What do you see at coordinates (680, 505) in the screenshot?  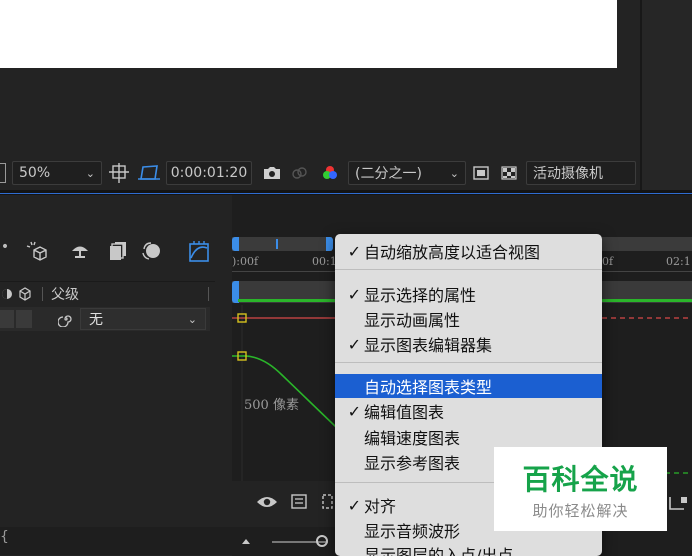 I see `corner-icon` at bounding box center [680, 505].